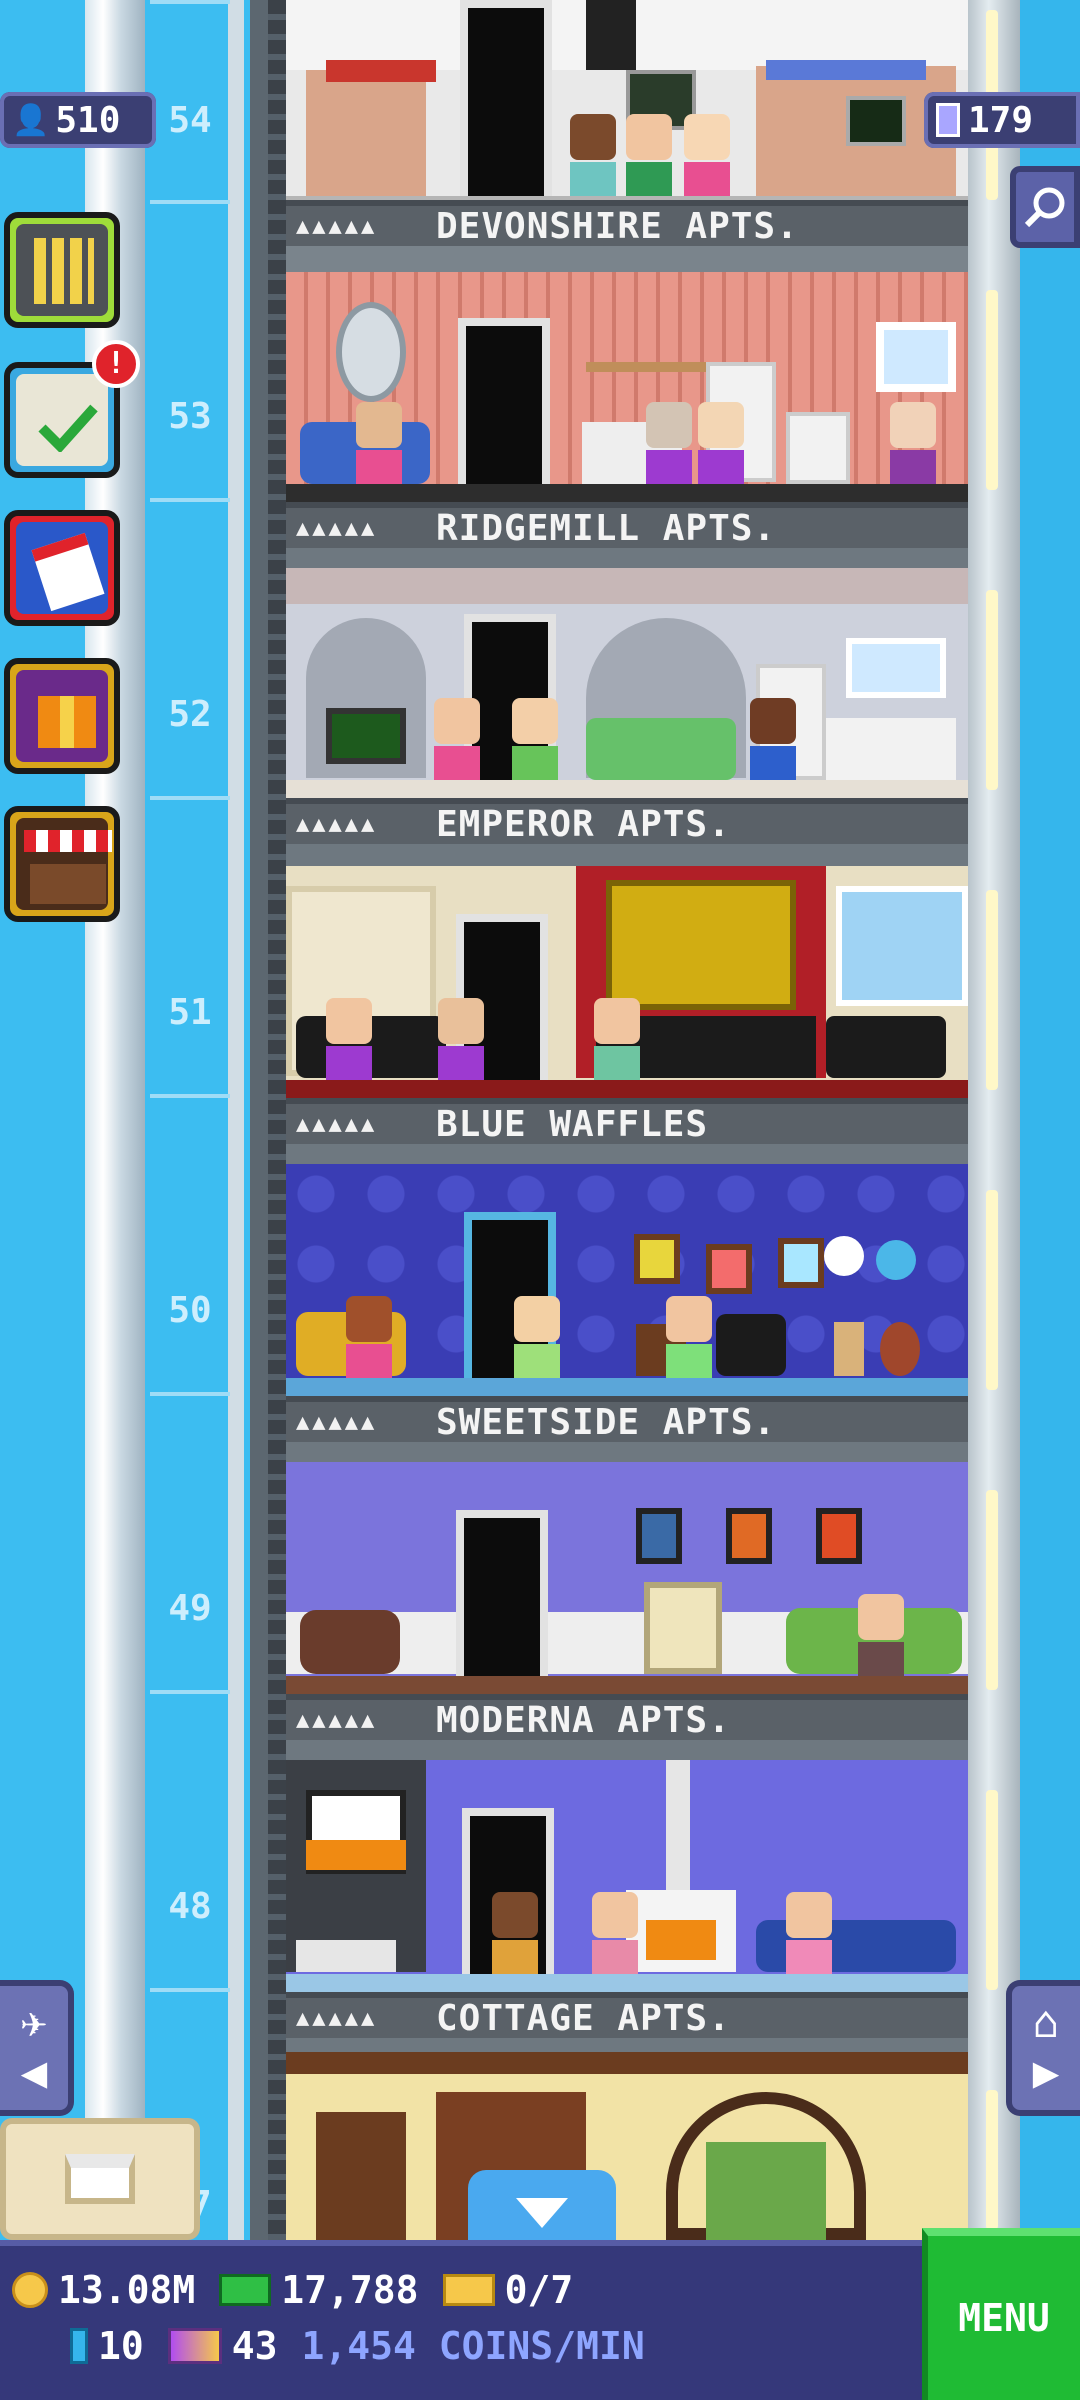  What do you see at coordinates (62, 864) in the screenshot?
I see `shop-button` at bounding box center [62, 864].